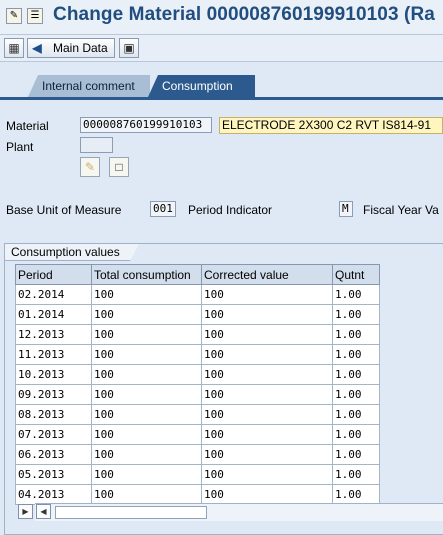  What do you see at coordinates (43, 511) in the screenshot?
I see `scroll-left-icon: ◀` at bounding box center [43, 511].